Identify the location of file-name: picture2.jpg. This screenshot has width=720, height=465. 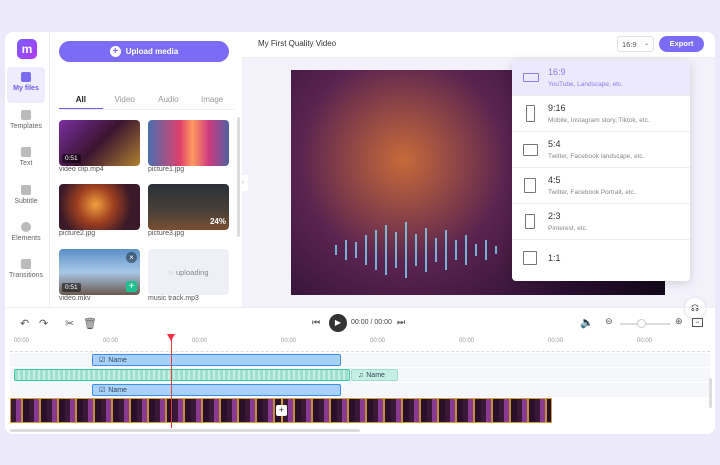
(77, 233).